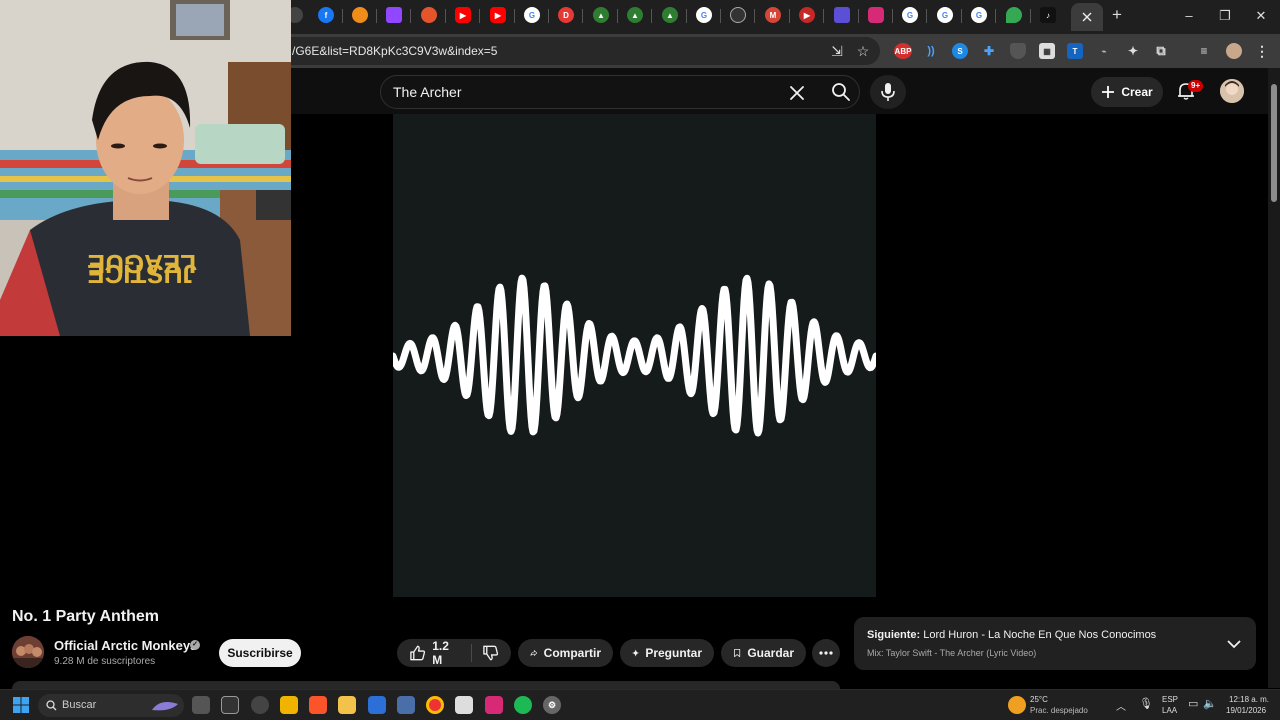 The image size is (1280, 720). What do you see at coordinates (1014, 15) in the screenshot?
I see `tab-maps-icon` at bounding box center [1014, 15].